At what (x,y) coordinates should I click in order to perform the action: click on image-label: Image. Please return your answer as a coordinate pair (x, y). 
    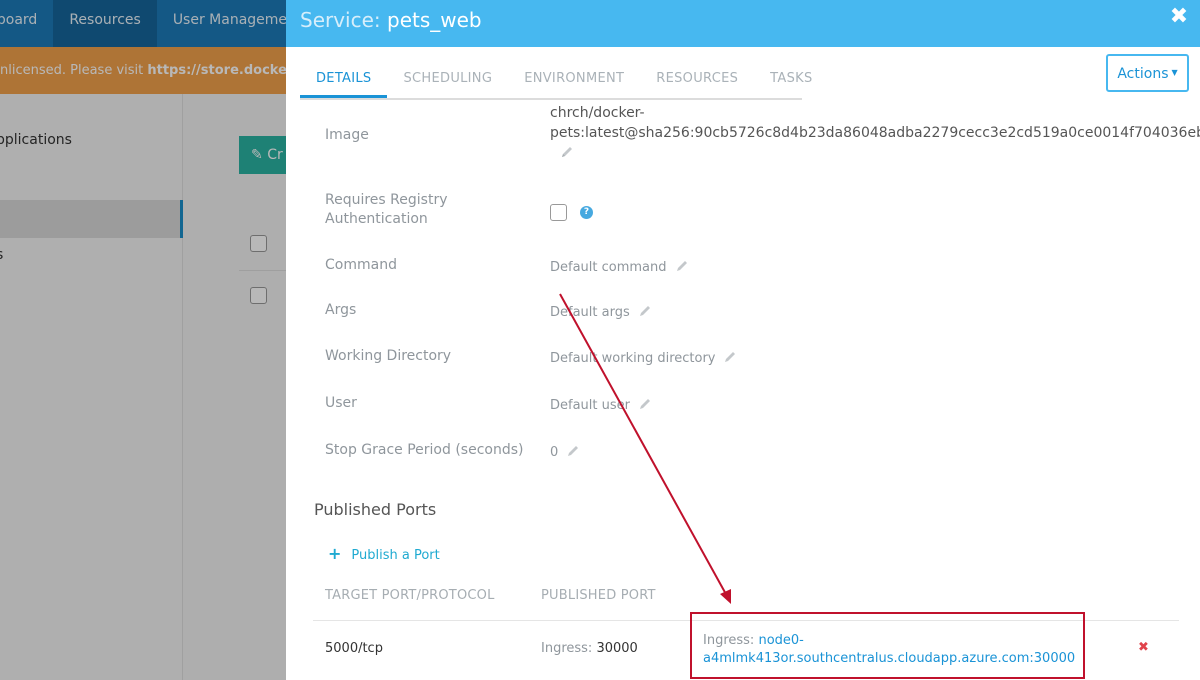
    Looking at the image, I should click on (347, 135).